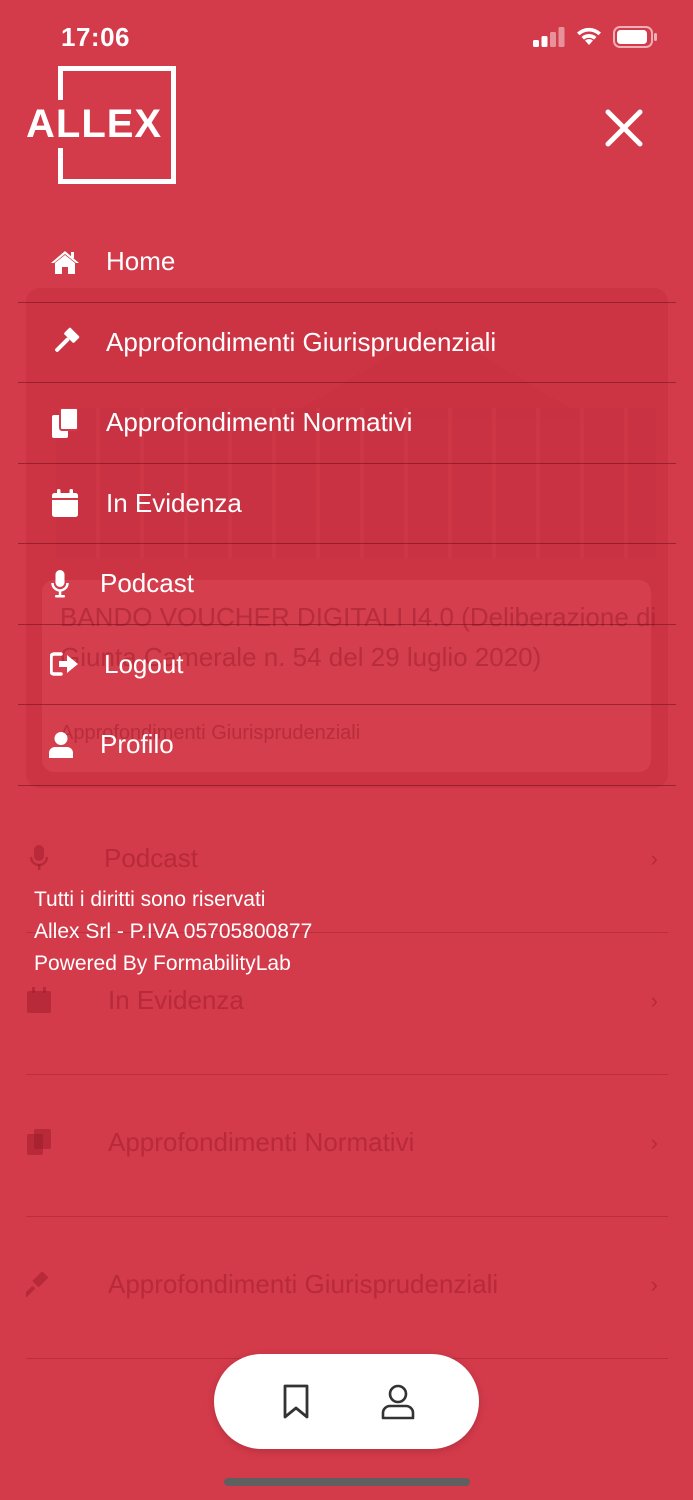  What do you see at coordinates (549, 39) in the screenshot?
I see `signal-icon` at bounding box center [549, 39].